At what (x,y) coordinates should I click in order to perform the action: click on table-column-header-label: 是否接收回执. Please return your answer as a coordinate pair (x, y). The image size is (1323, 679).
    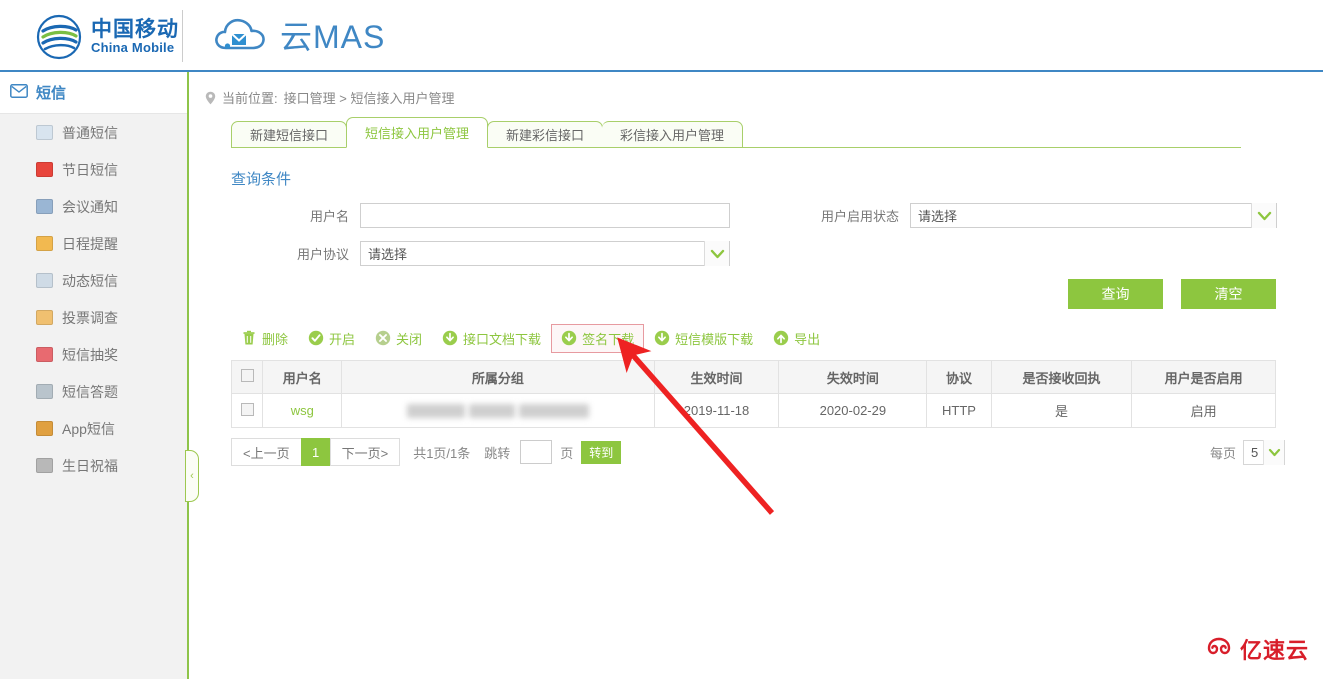
    Looking at the image, I should click on (1061, 378).